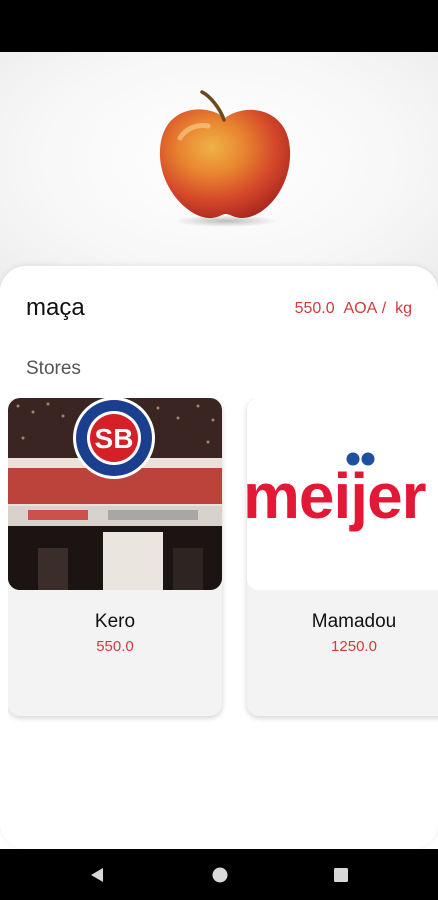 The height and width of the screenshot is (900, 438). I want to click on product-unit: kg, so click(403, 308).